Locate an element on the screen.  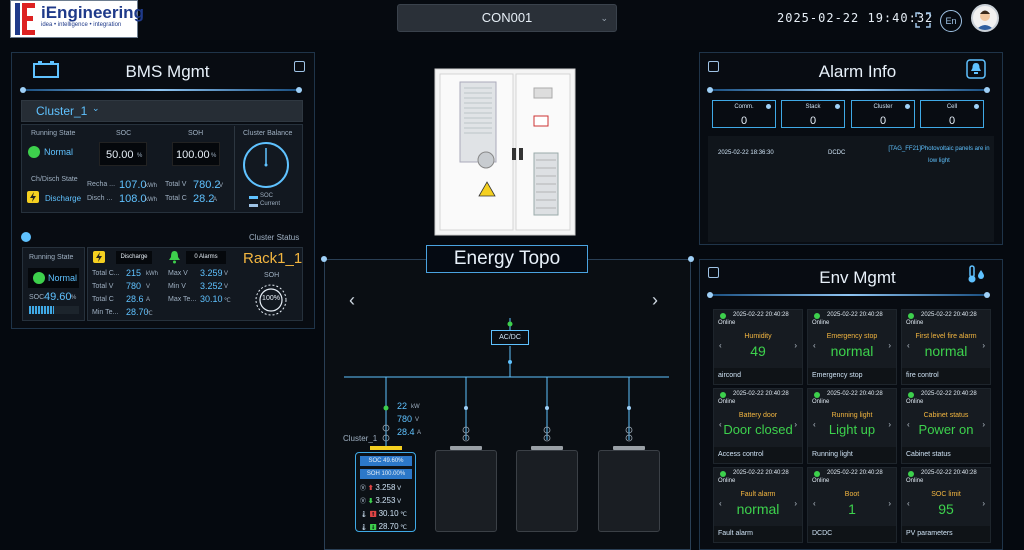
language-icon: En is located at coordinates (951, 21).